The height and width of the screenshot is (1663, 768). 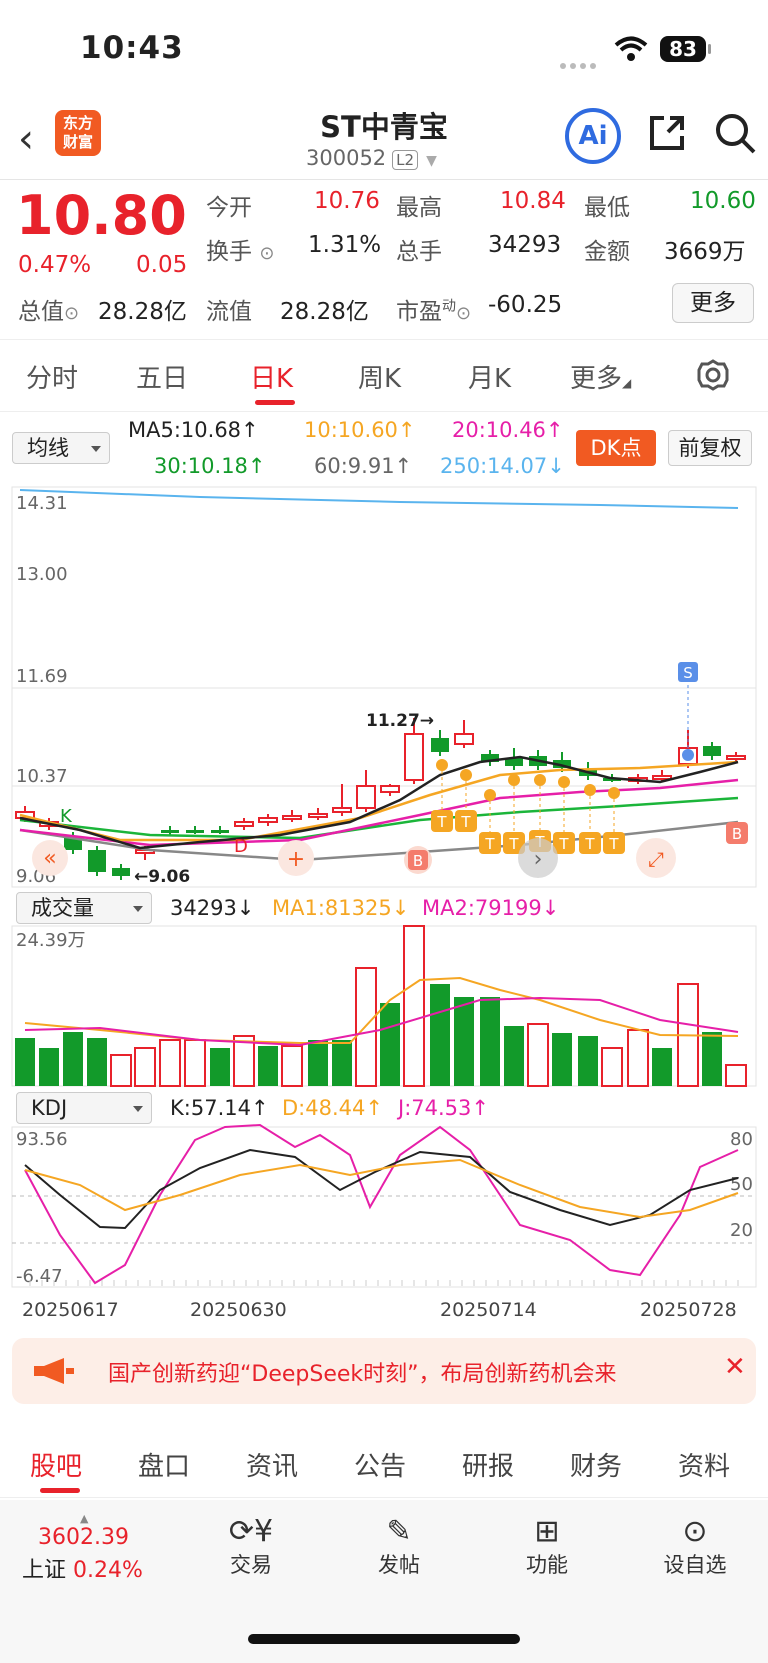 What do you see at coordinates (56, 1464) in the screenshot?
I see `tab-guba: 股吧` at bounding box center [56, 1464].